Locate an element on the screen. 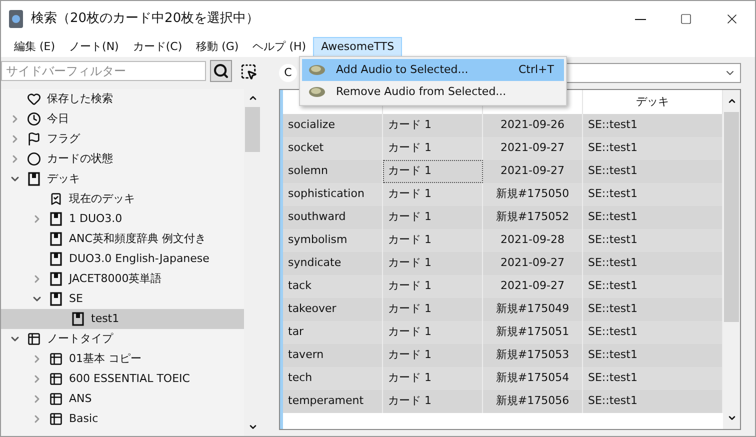 This screenshot has width=756, height=437. table-row: socialize カード 1 2021-09-26 SE::test1 is located at coordinates (503, 125).